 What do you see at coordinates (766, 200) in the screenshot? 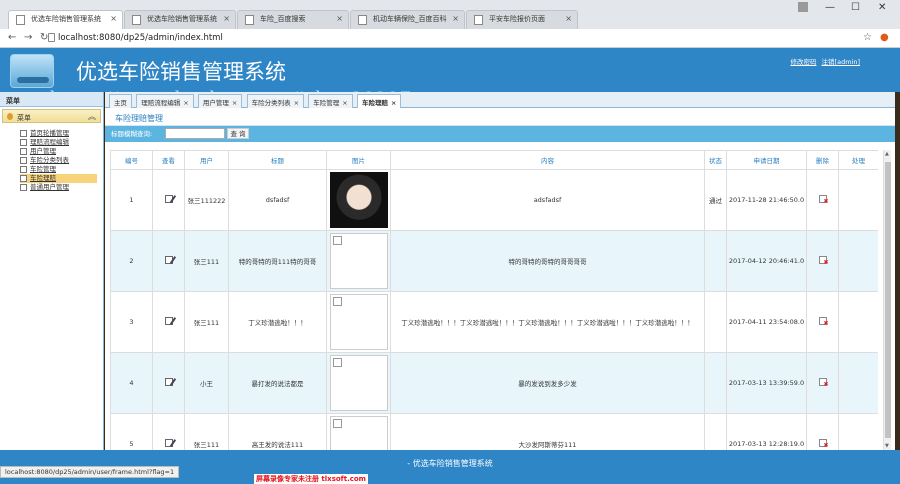
I see `cell-date: 2017-11-28 21:46:50.0` at bounding box center [766, 200].